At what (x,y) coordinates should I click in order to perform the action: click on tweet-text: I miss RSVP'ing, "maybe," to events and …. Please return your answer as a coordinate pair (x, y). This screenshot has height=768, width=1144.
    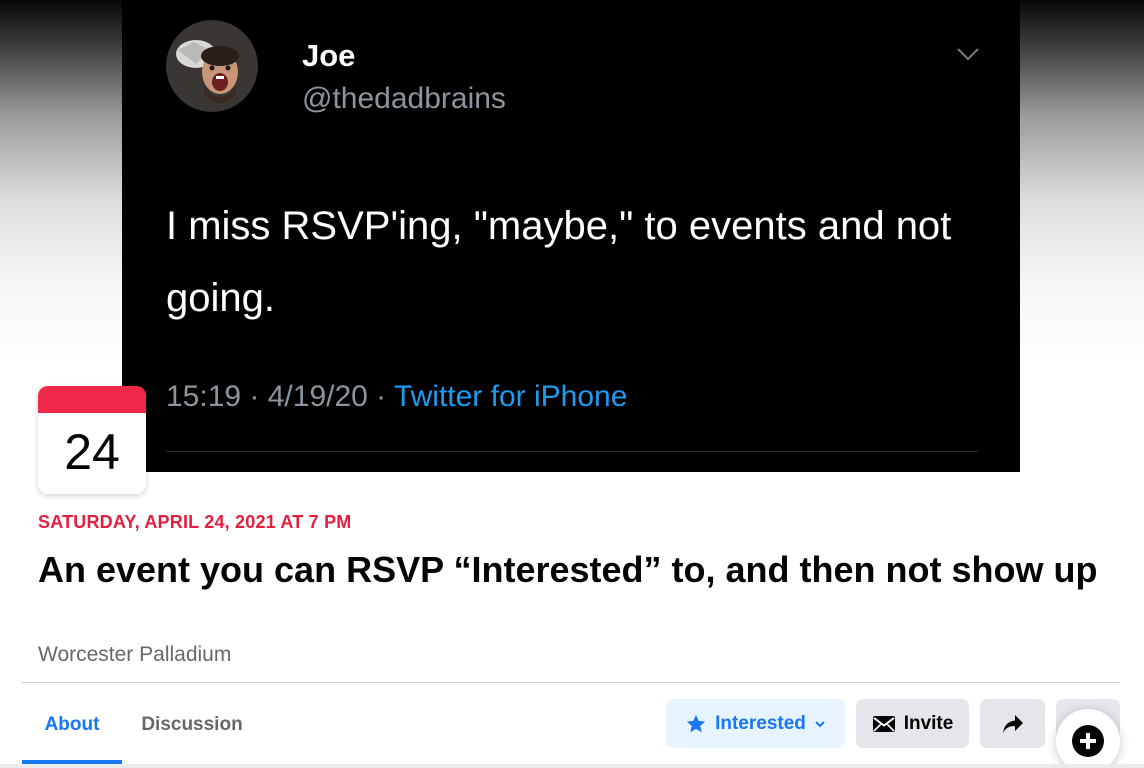
    Looking at the image, I should click on (559, 262).